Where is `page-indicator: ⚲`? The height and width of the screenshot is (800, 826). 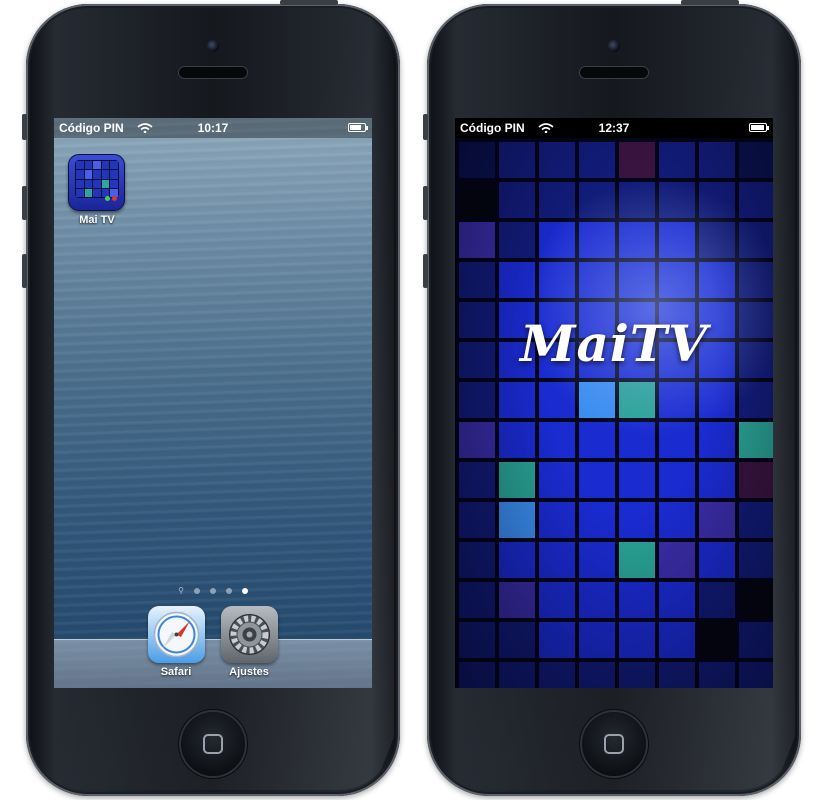 page-indicator: ⚲ is located at coordinates (213, 591).